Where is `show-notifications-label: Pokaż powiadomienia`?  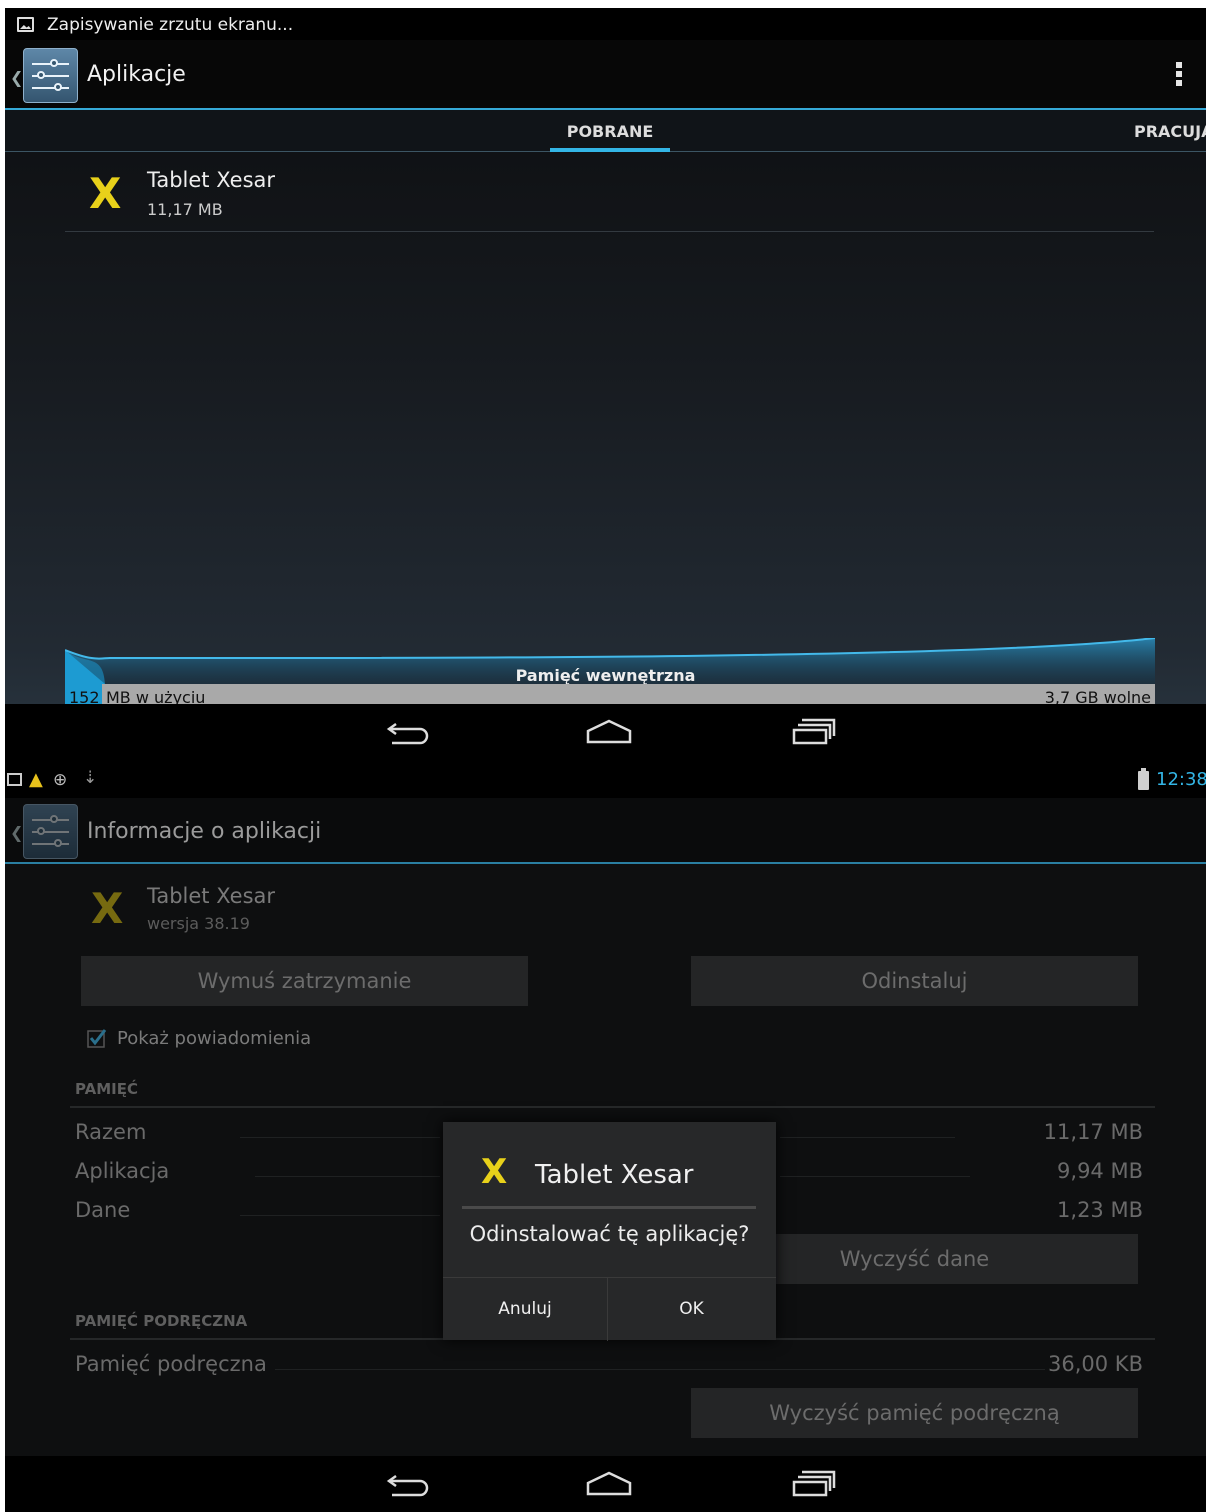 show-notifications-label: Pokaż powiadomienia is located at coordinates (214, 1038).